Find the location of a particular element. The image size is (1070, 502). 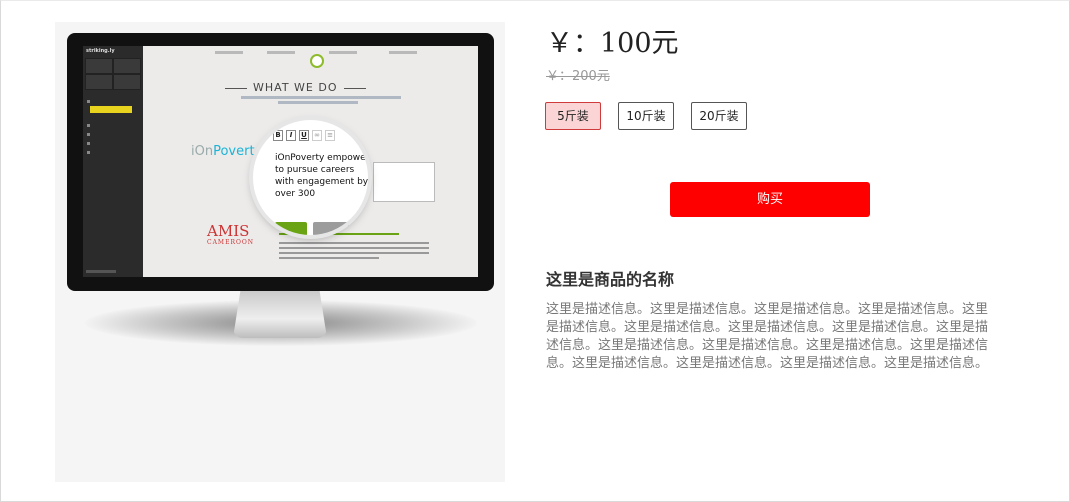

product-price: ￥：100元 is located at coordinates (612, 43).